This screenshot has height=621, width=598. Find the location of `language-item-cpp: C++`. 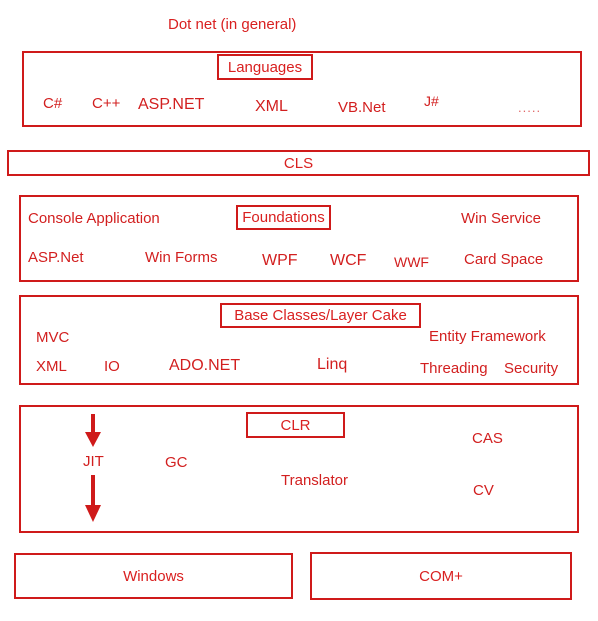

language-item-cpp: C++ is located at coordinates (106, 103).